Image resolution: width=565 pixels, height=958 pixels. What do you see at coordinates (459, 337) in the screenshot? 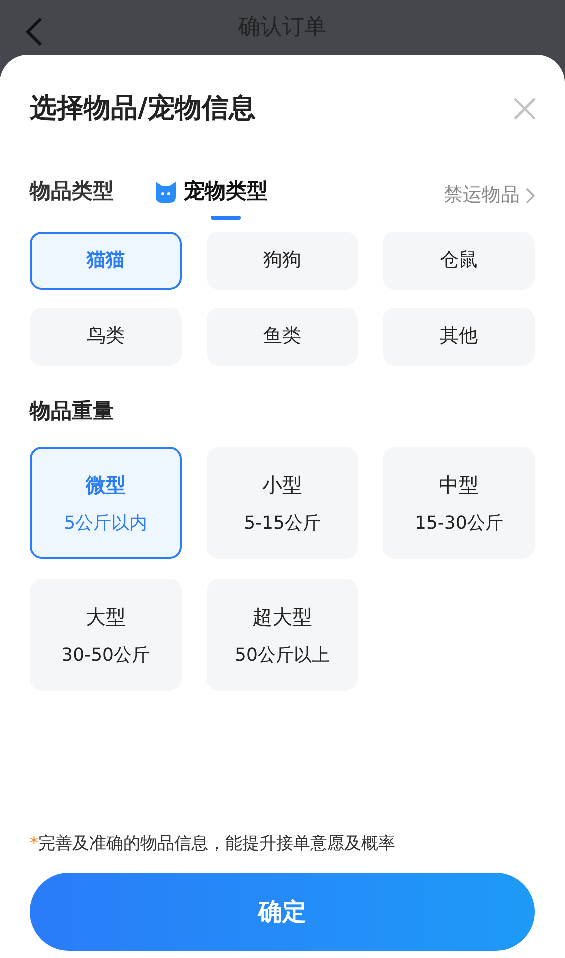
I see `option-chip: 其他` at bounding box center [459, 337].